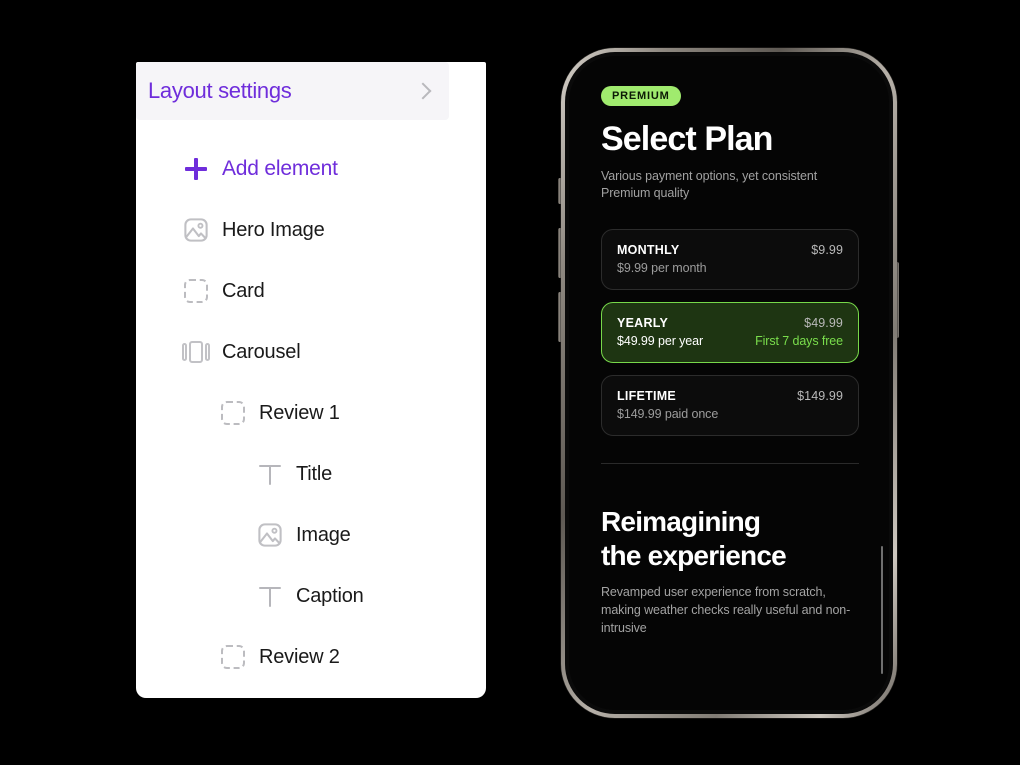 This screenshot has height=765, width=1020. I want to click on layer-item-carousel: Carousel, so click(241, 352).